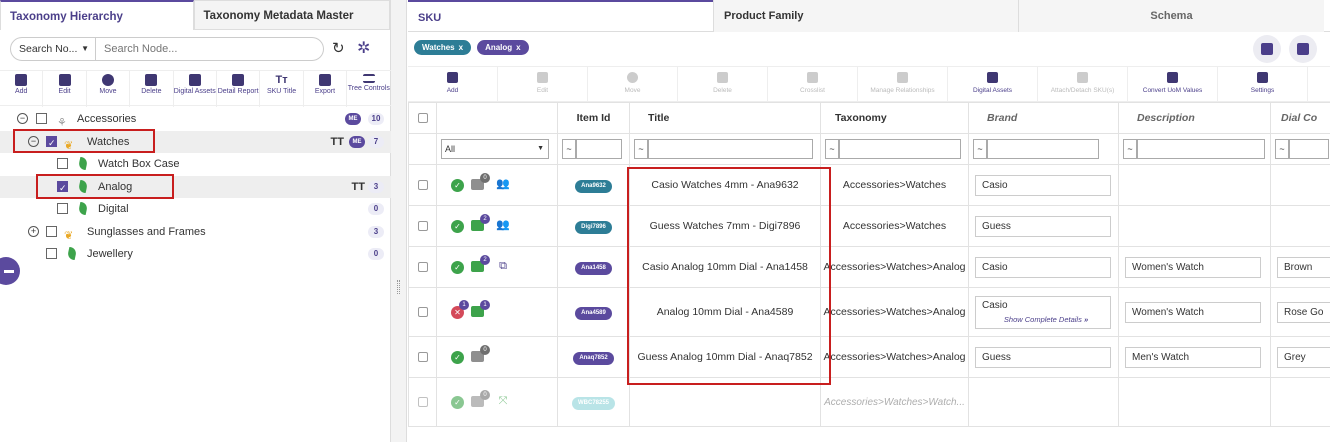 Image resolution: width=1330 pixels, height=442 pixels. I want to click on sku-title-button: Tт SKU Title, so click(282, 89).